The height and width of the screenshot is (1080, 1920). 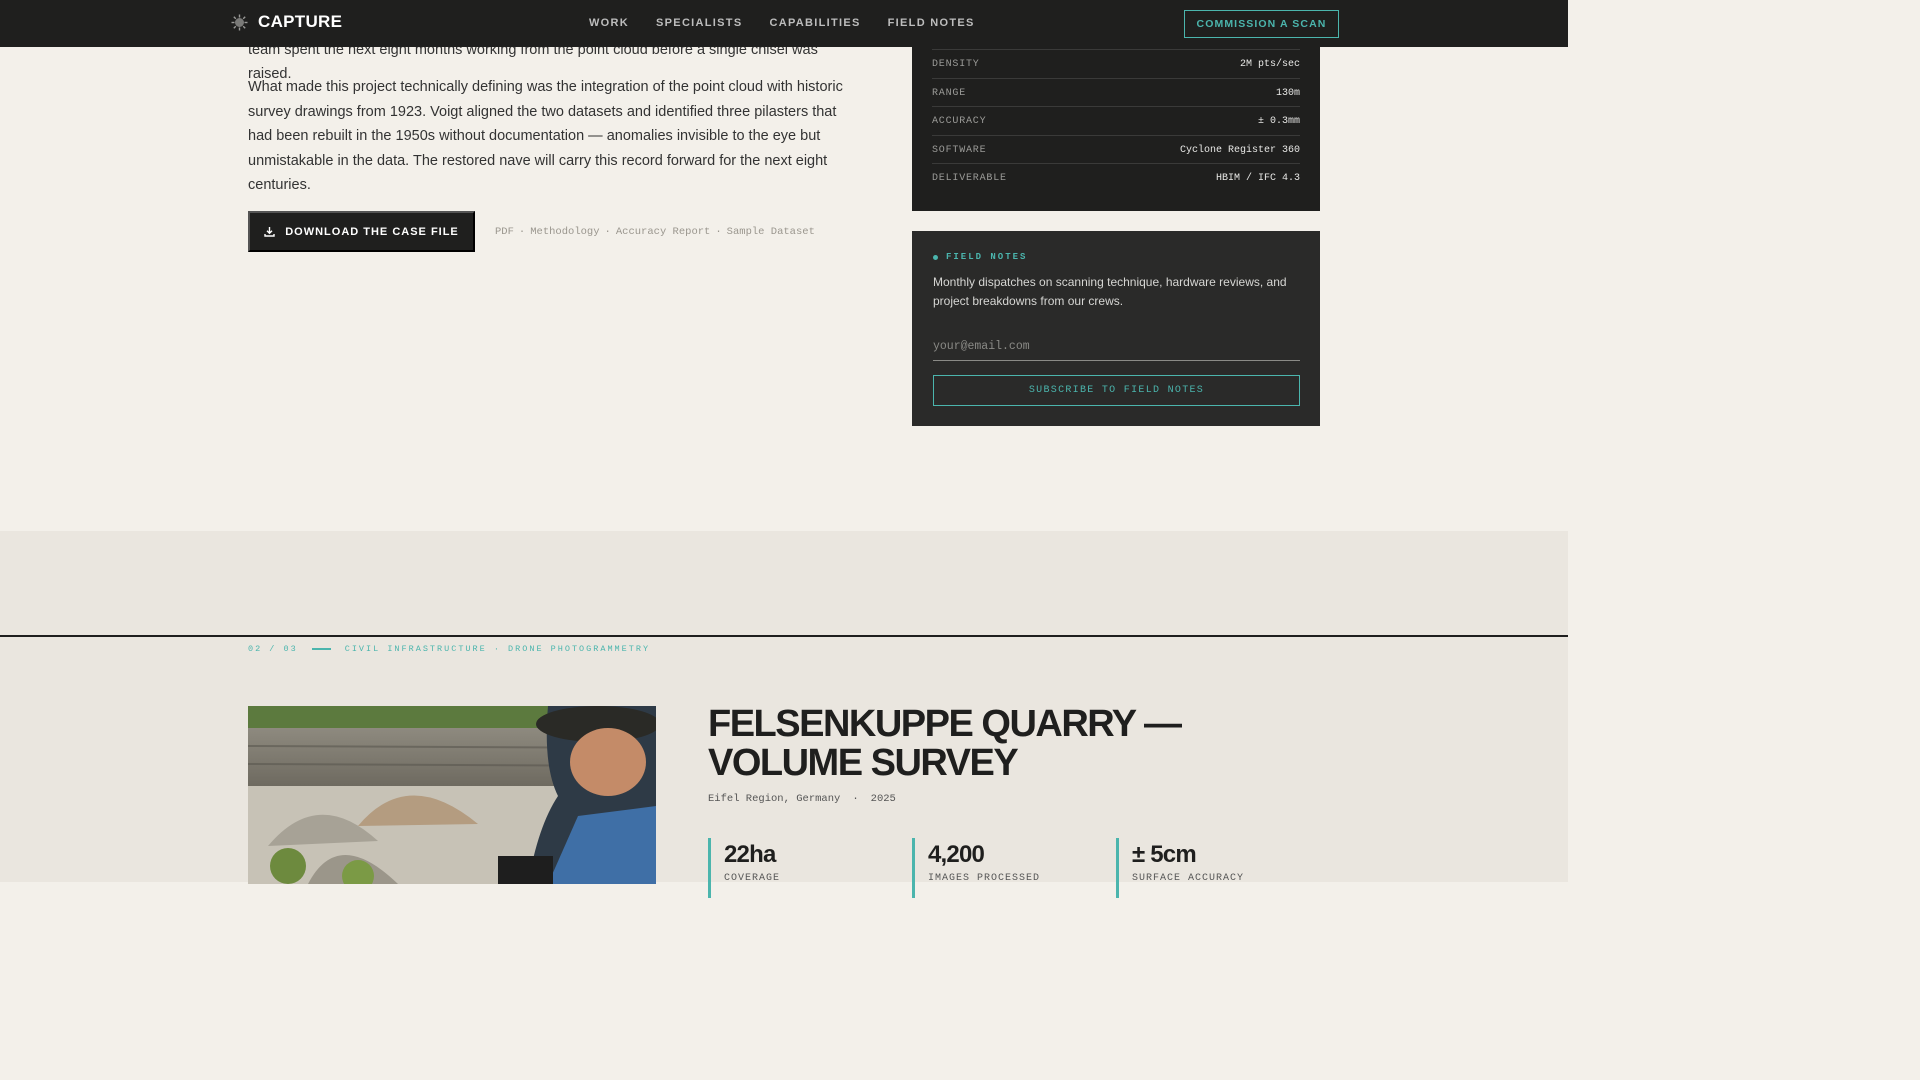 What do you see at coordinates (663, 232) in the screenshot?
I see `file-meta-item: Accuracy Report` at bounding box center [663, 232].